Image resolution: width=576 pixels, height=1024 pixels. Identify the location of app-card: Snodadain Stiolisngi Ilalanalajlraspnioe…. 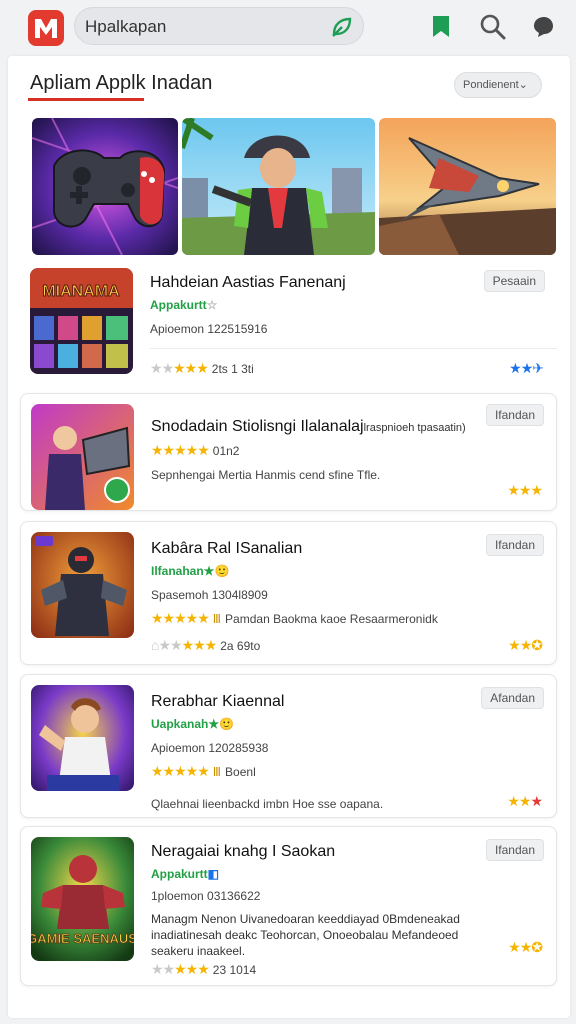
(288, 452).